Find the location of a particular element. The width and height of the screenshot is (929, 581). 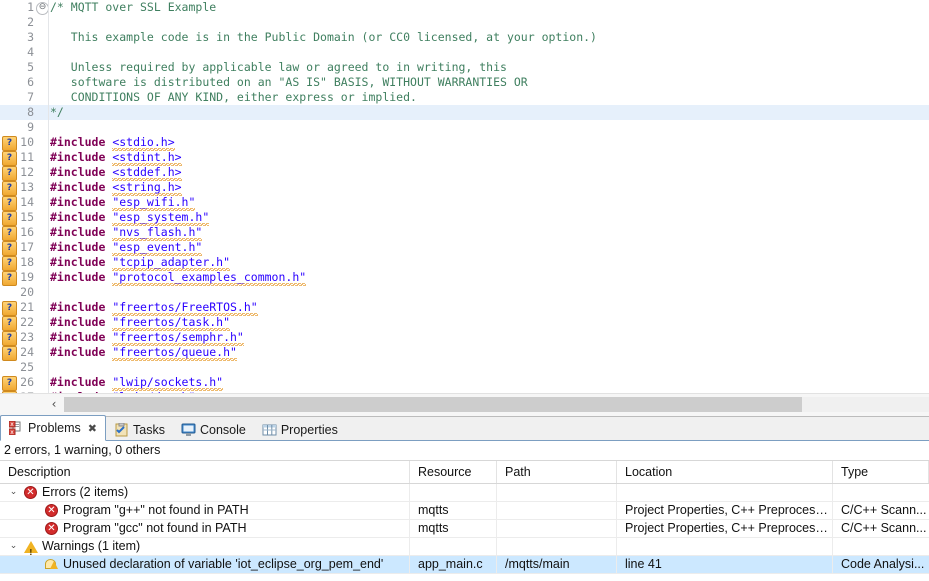

column-header-resource: Resource is located at coordinates (453, 472).